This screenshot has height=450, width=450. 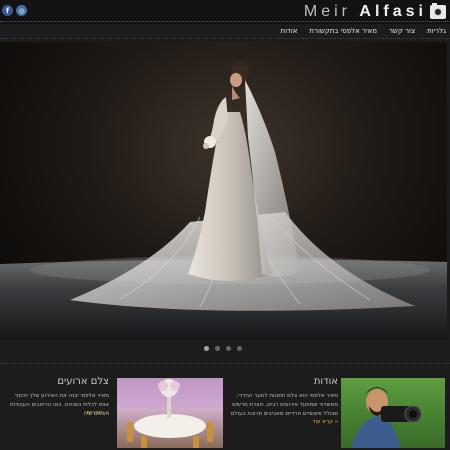 I want to click on photographer-thumbnail, so click(x=393, y=413).